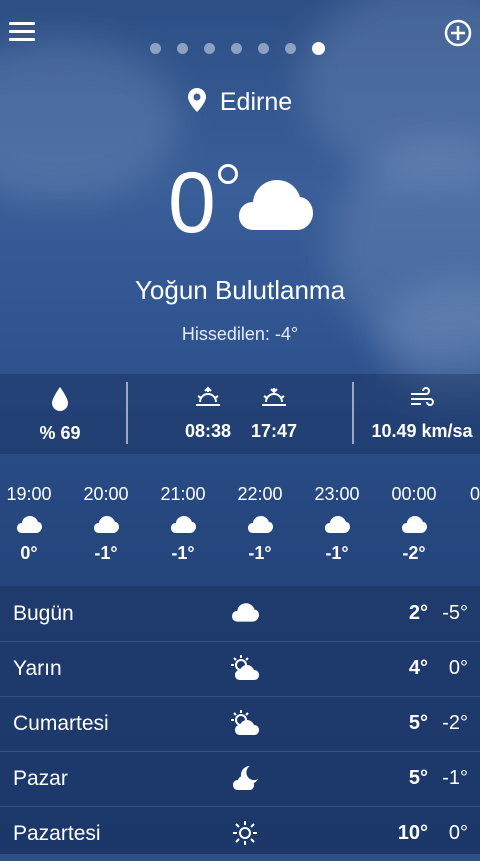 The height and width of the screenshot is (861, 480). Describe the element at coordinates (208, 431) in the screenshot. I see `sunrise-time: 08:38` at that location.